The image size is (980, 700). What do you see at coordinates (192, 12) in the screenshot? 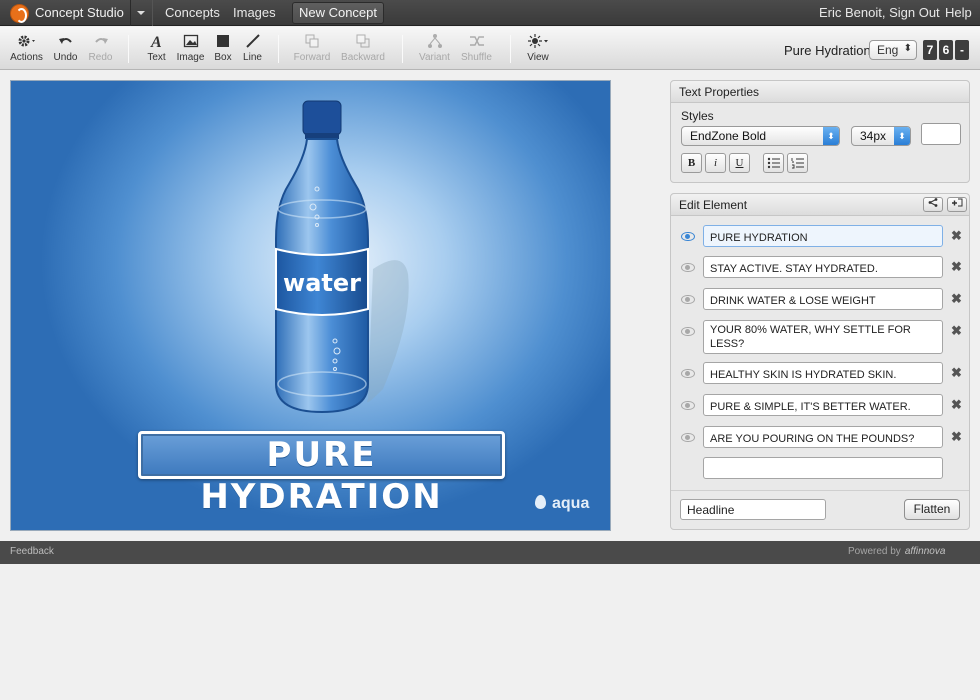
I see `nav-link-concepts: Concepts` at bounding box center [192, 12].